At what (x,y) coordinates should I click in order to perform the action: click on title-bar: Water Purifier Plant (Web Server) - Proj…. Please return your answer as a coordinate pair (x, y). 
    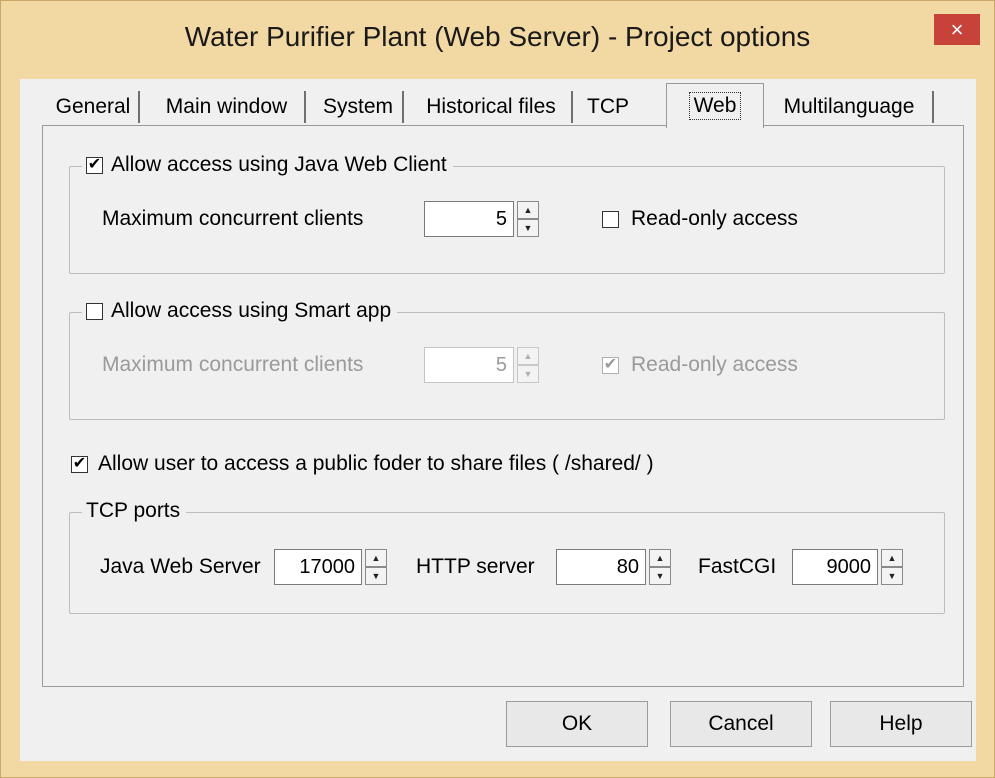
    Looking at the image, I should click on (497, 40).